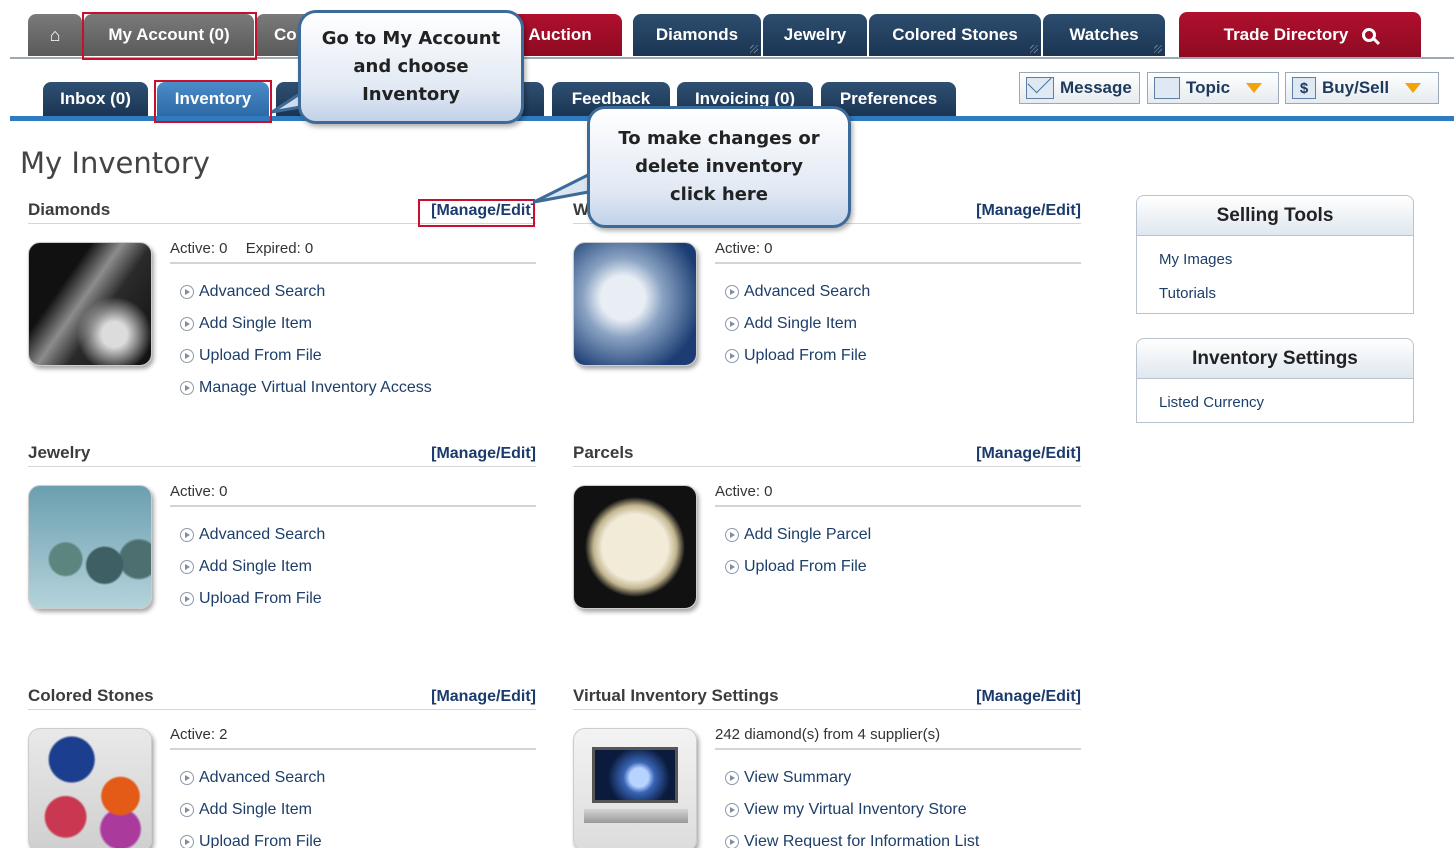  I want to click on highlight-inventory, so click(213, 101).